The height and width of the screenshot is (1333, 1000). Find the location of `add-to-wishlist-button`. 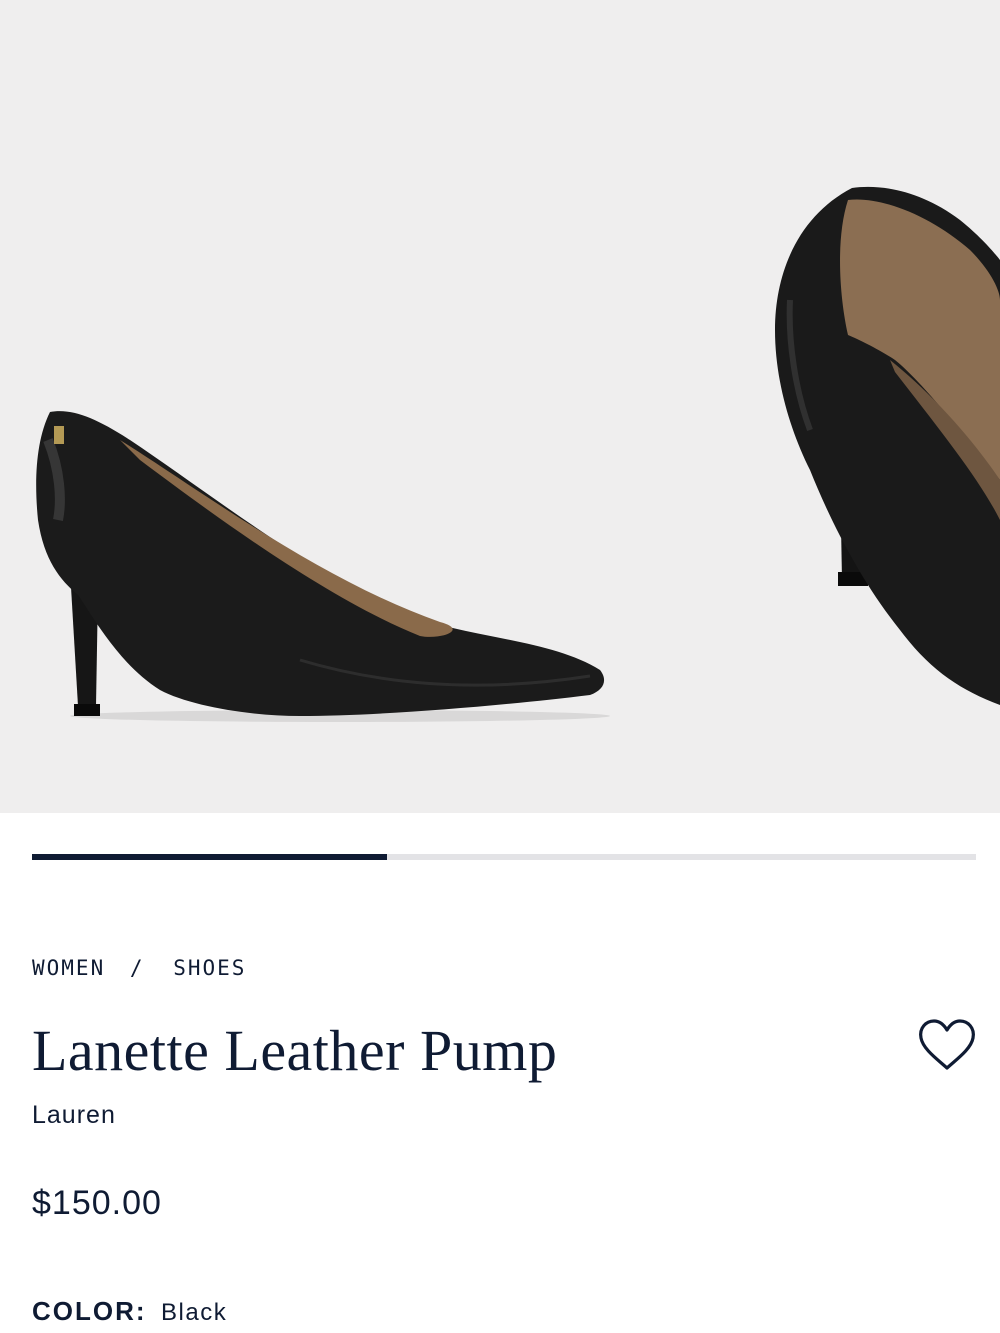

add-to-wishlist-button is located at coordinates (947, 1046).